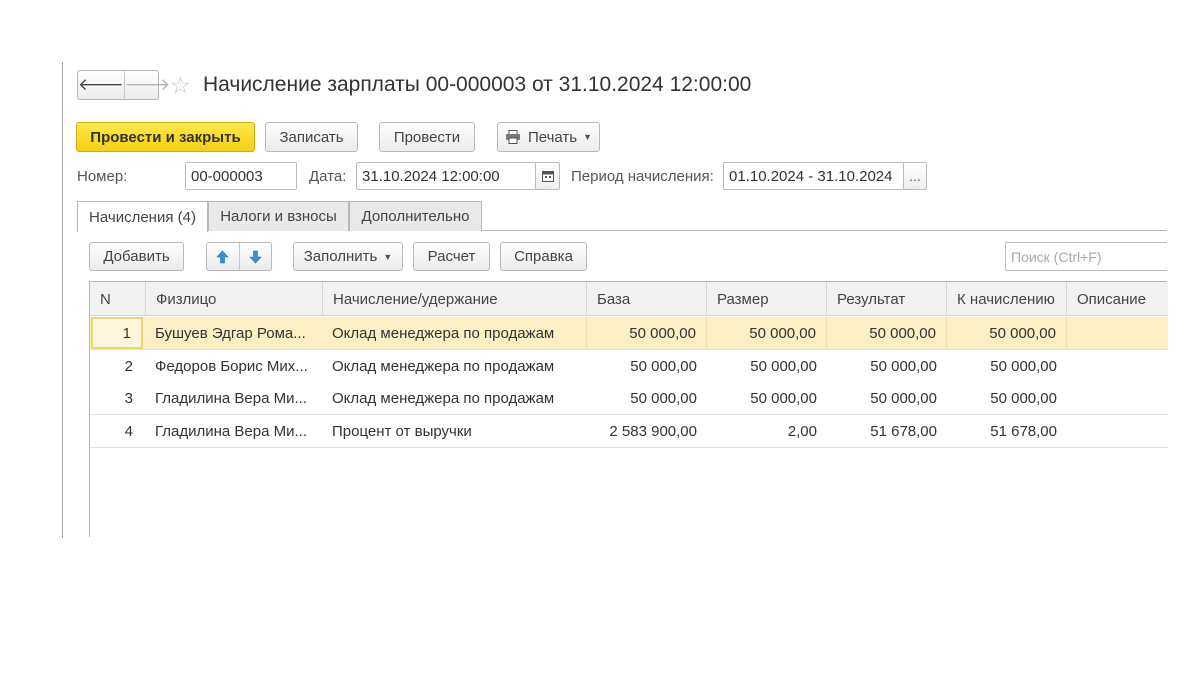 The width and height of the screenshot is (1200, 675). I want to click on date-label: Дата:, so click(328, 176).